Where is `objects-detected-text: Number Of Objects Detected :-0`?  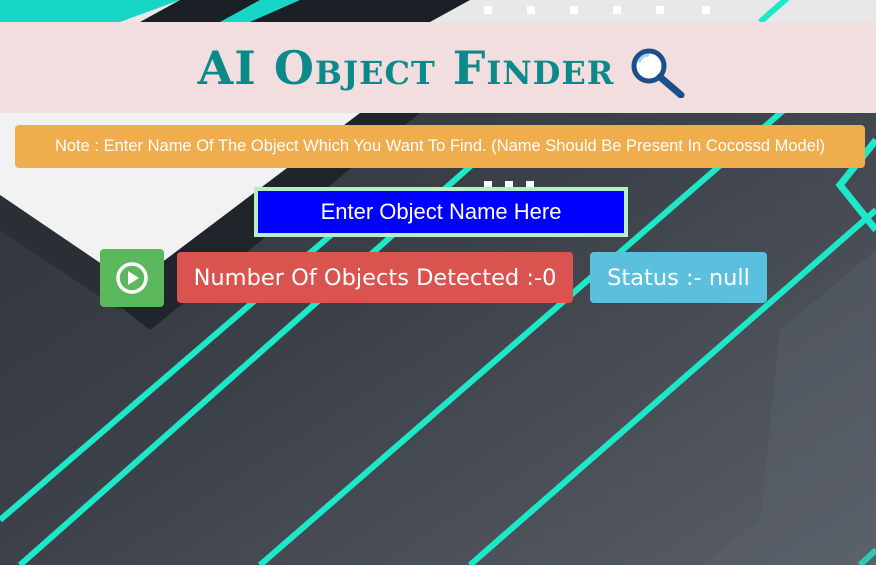
objects-detected-text: Number Of Objects Detected :-0 is located at coordinates (375, 277).